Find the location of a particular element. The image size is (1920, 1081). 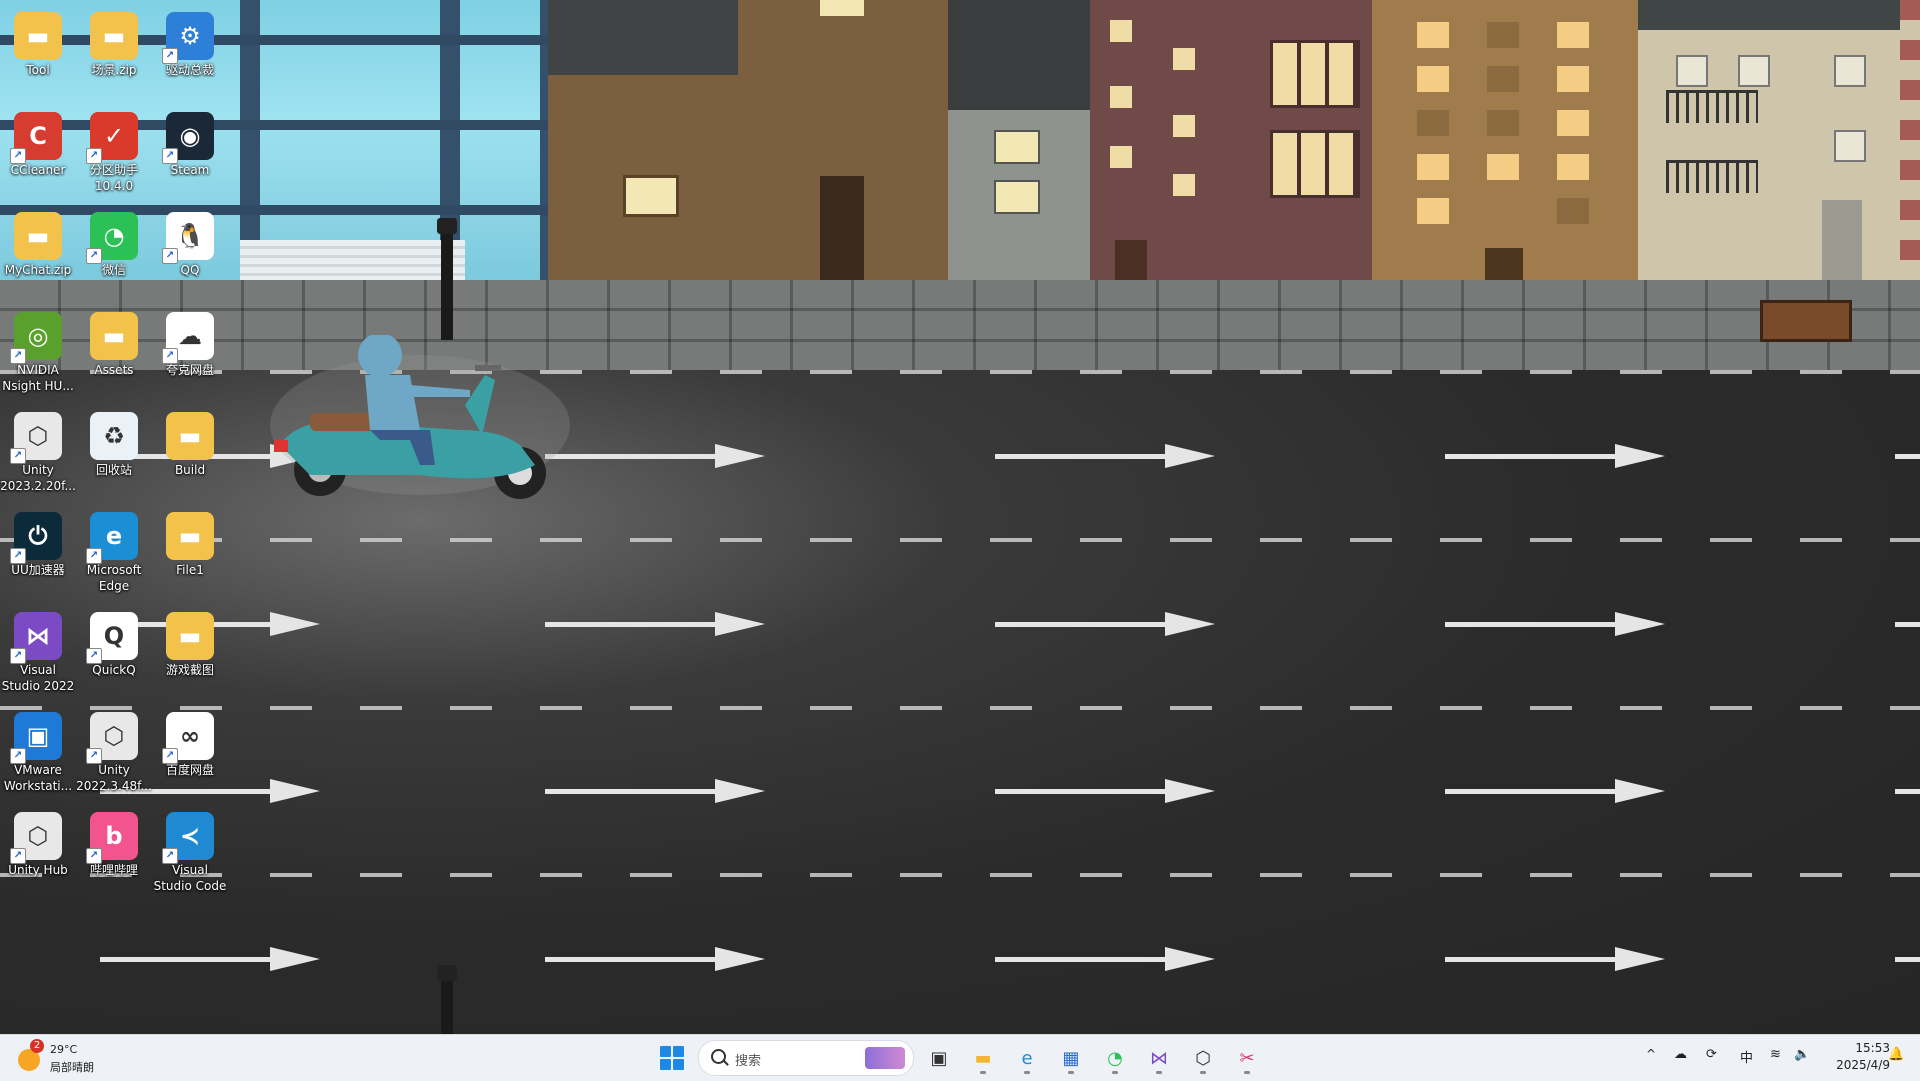

desktop-icon-label: 分区助手 10.4.0 is located at coordinates (113, 178).